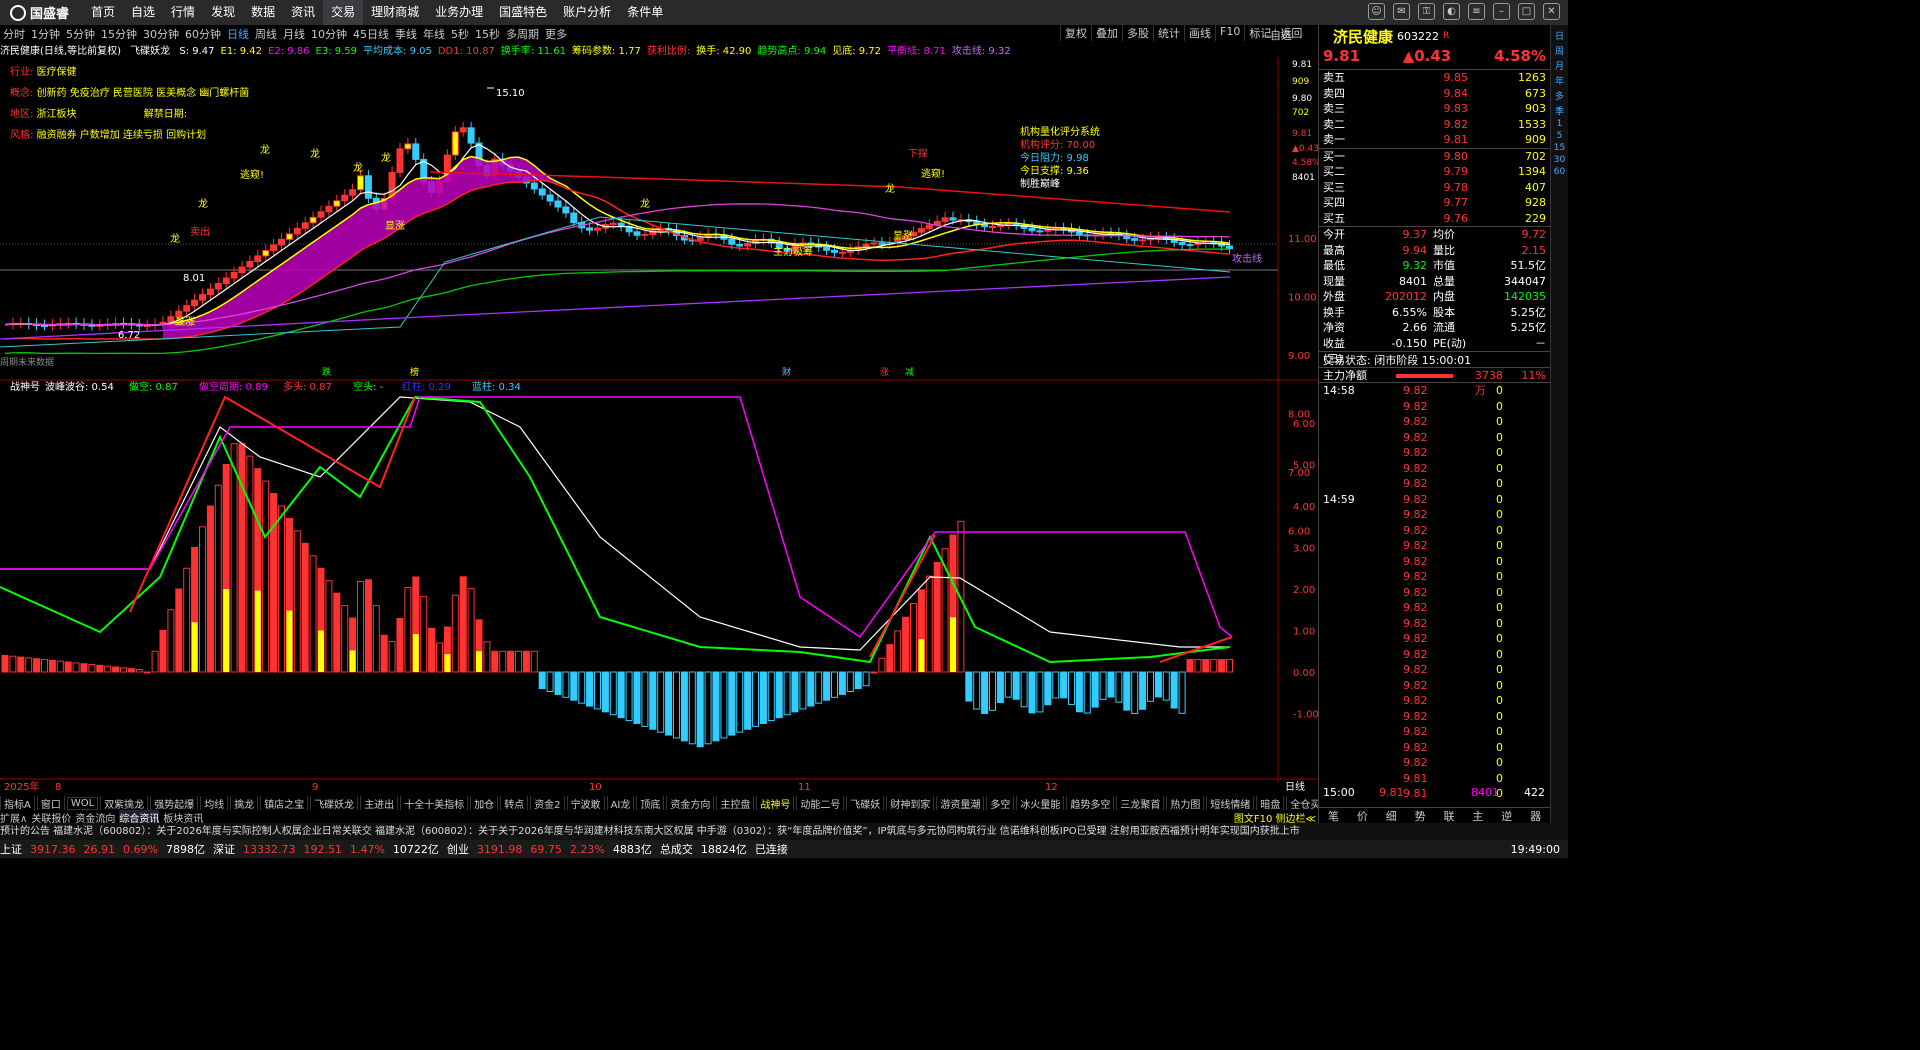 This screenshot has height=1050, width=1920. I want to click on indicator-tab: 资金2, so click(547, 803).